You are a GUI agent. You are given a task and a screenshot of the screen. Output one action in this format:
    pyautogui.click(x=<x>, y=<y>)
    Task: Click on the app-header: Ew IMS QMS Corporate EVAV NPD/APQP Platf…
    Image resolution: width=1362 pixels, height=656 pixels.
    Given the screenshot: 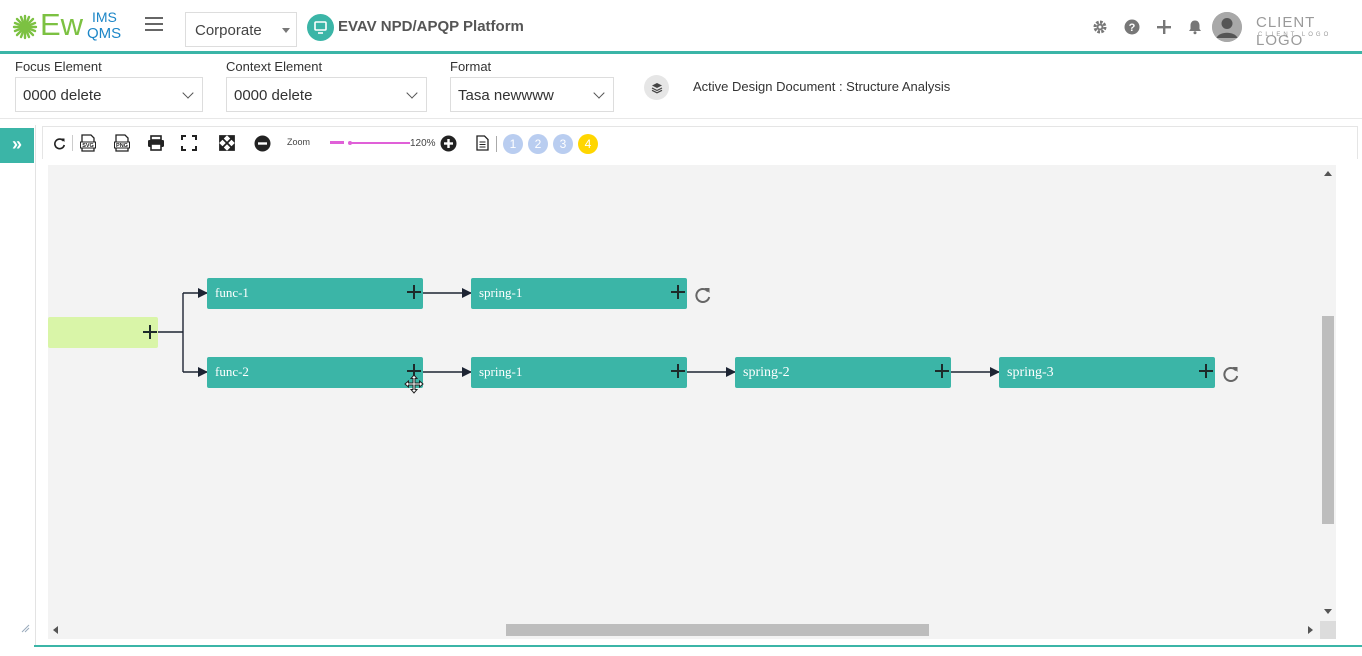 What is the action you would take?
    pyautogui.click(x=681, y=27)
    